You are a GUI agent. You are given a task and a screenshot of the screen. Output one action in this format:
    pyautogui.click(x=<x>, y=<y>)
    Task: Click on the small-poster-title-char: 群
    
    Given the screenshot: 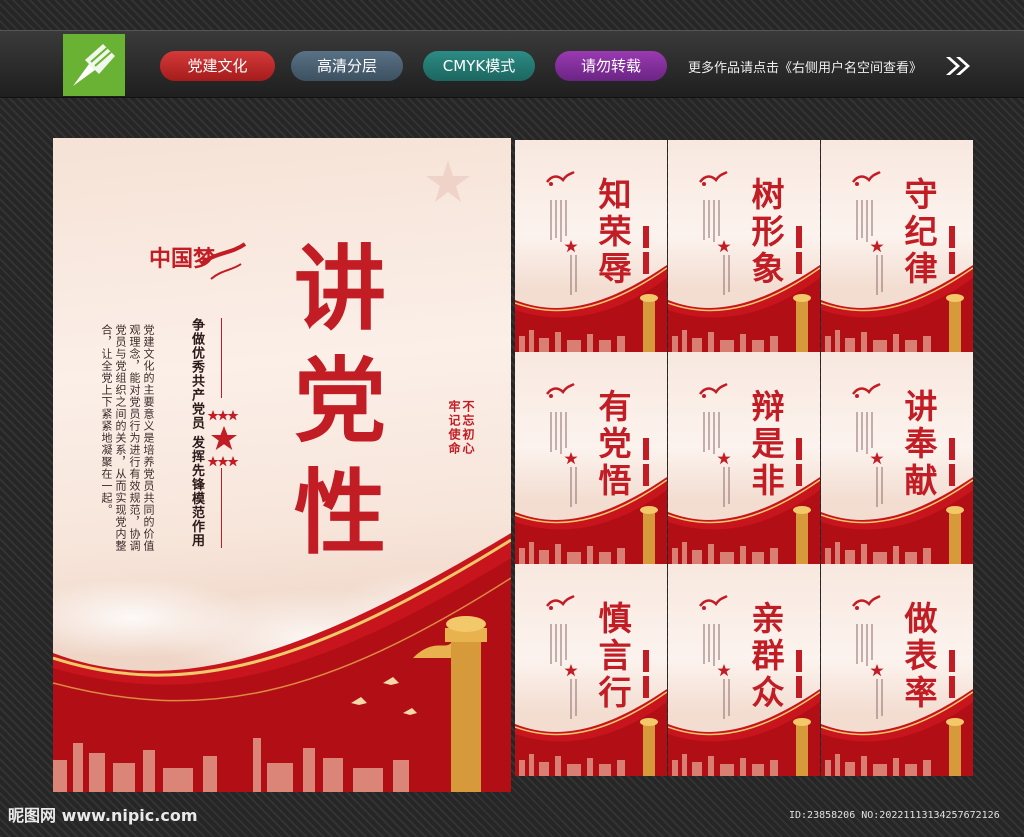 What is the action you would take?
    pyautogui.click(x=768, y=655)
    